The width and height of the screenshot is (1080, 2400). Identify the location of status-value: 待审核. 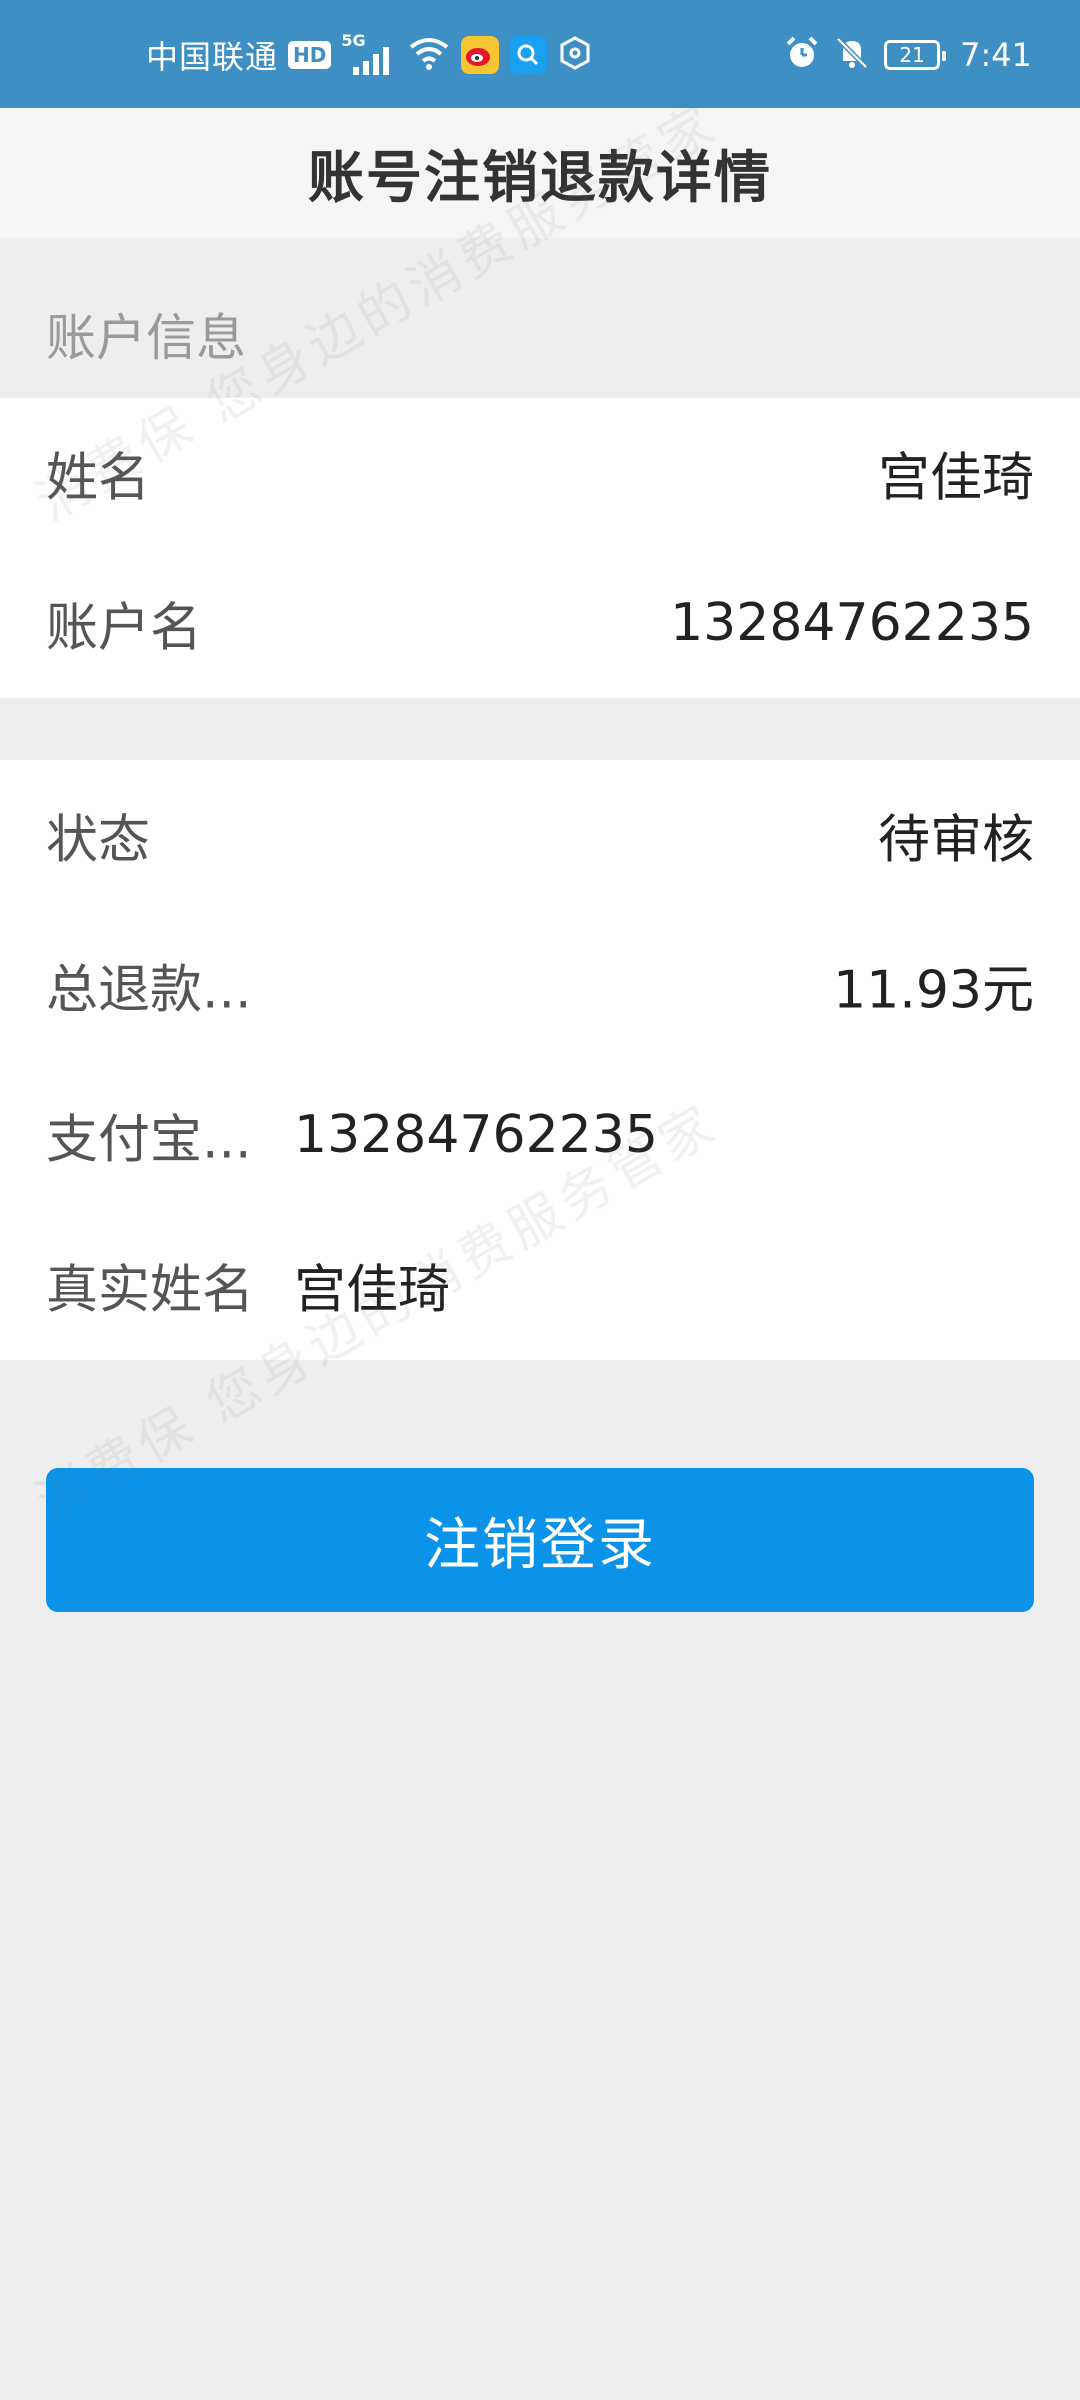
(955, 840).